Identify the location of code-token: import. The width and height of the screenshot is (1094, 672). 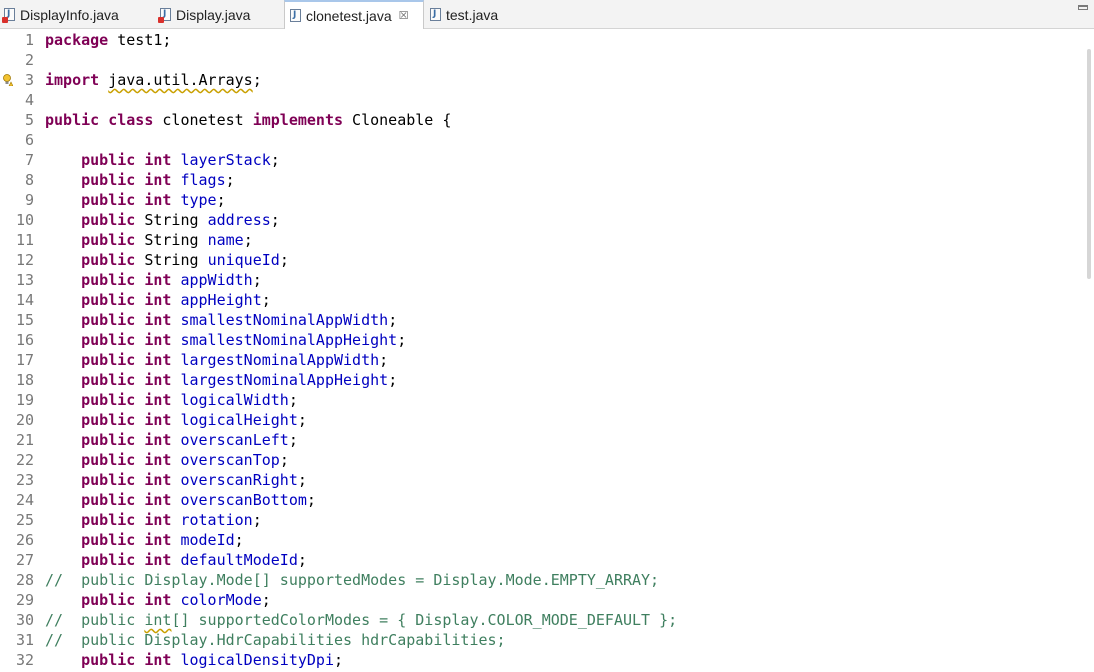
(72, 80).